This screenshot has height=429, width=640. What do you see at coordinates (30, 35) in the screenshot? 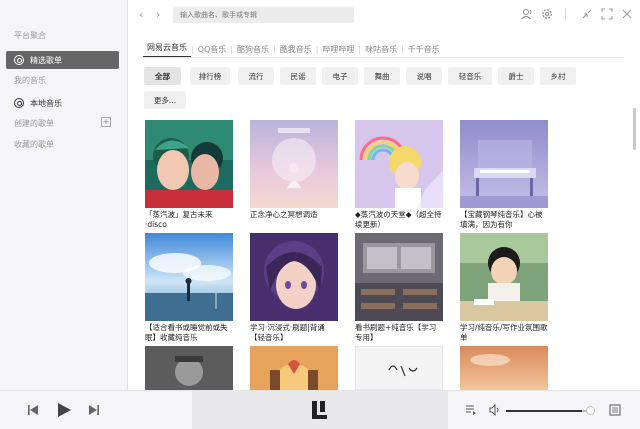
I see `sidebar-platform-label: 平台聚合` at bounding box center [30, 35].